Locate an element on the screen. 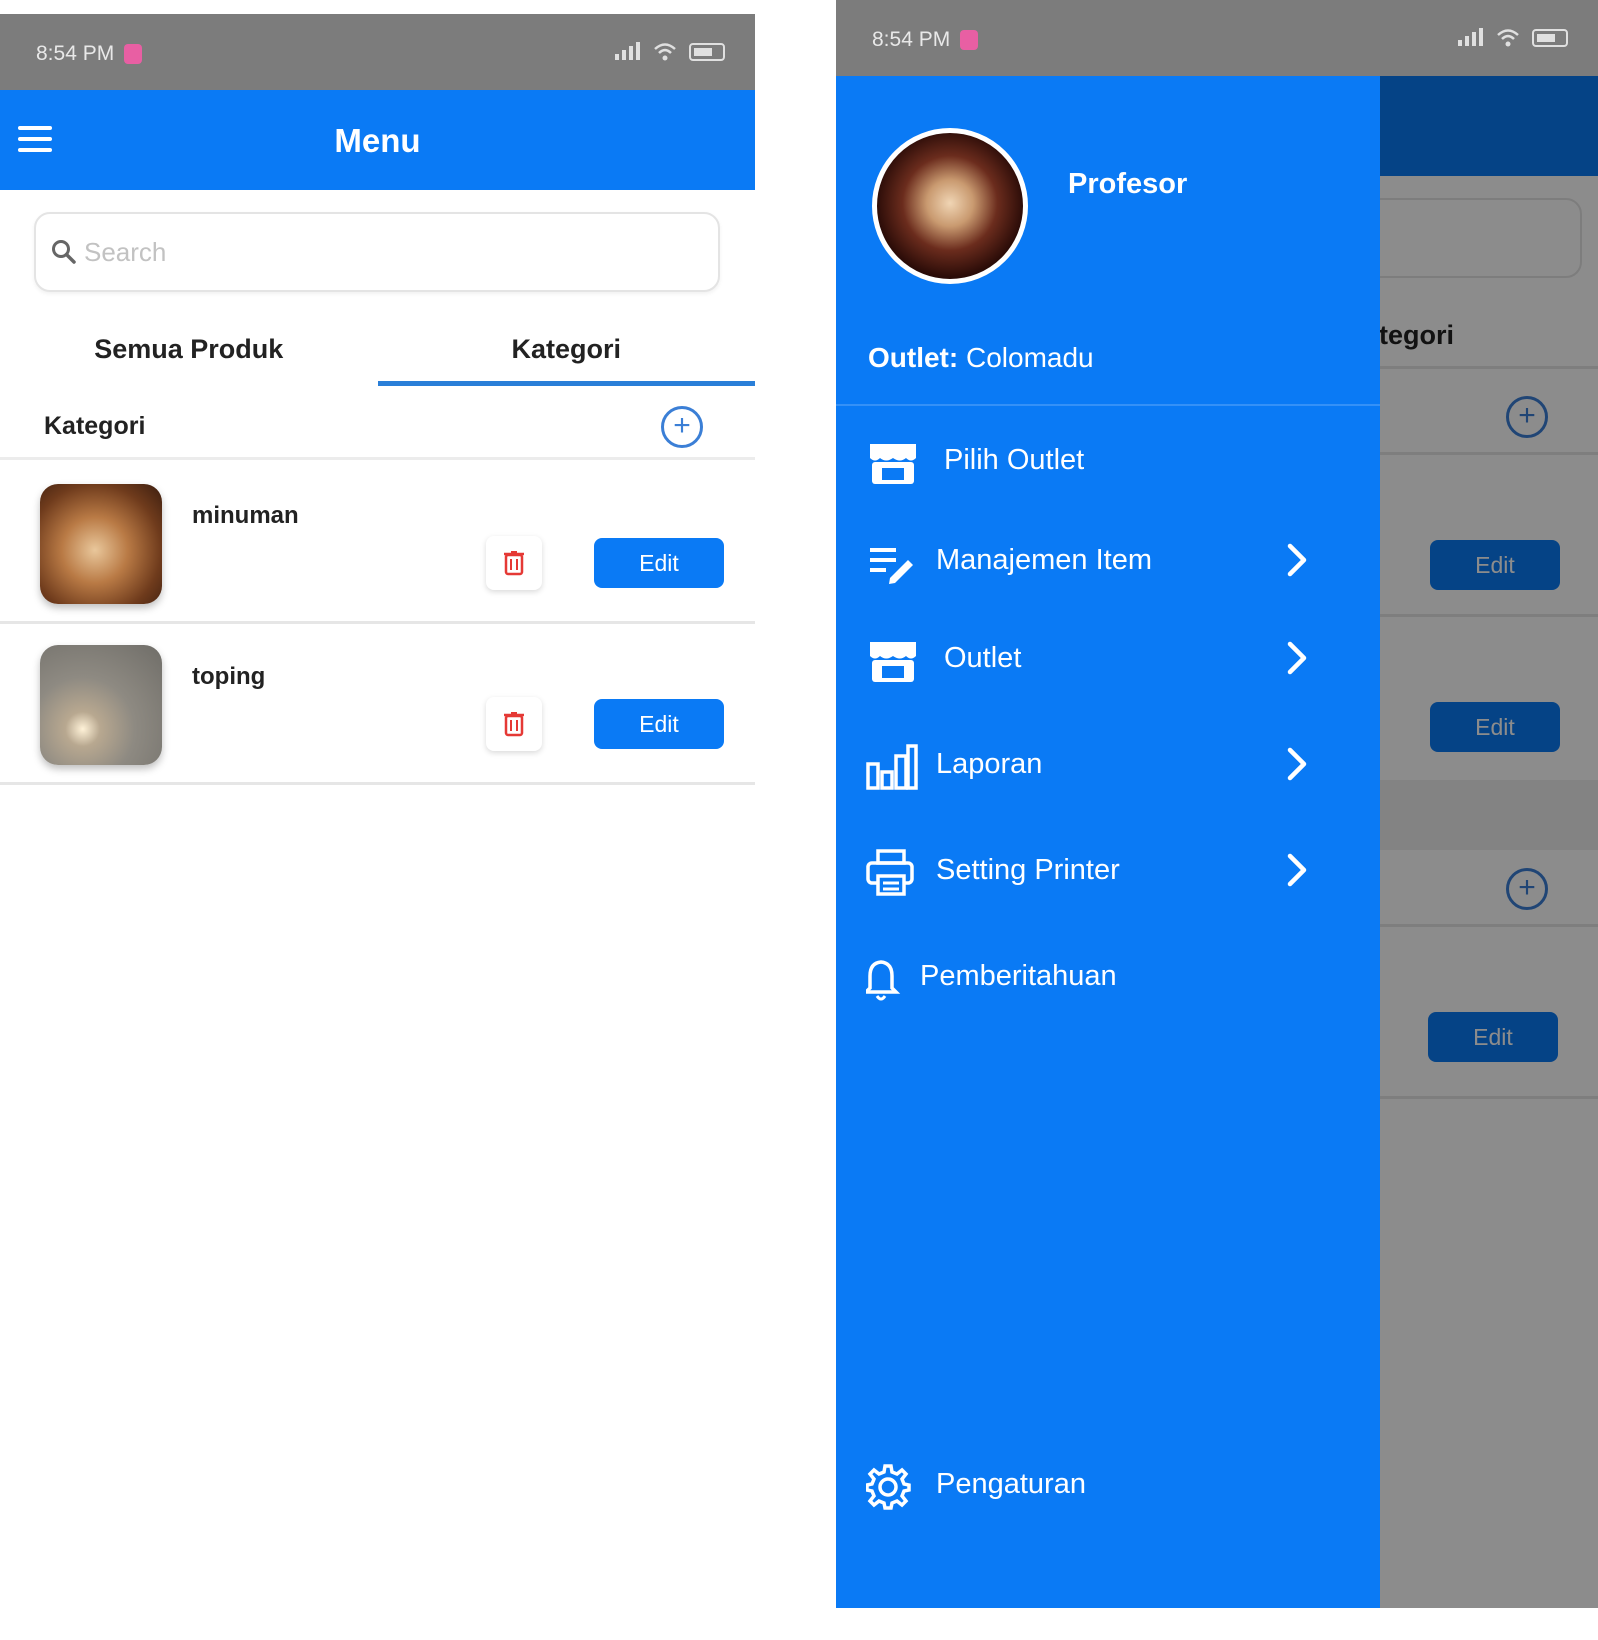 This screenshot has height=1640, width=1598. search-icon is located at coordinates (64, 252).